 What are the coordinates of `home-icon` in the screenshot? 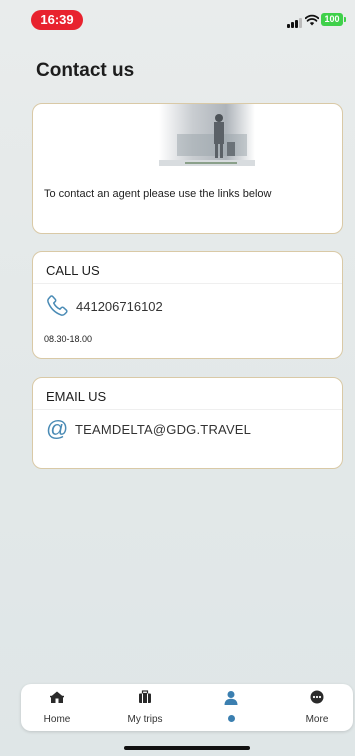 It's located at (57, 697).